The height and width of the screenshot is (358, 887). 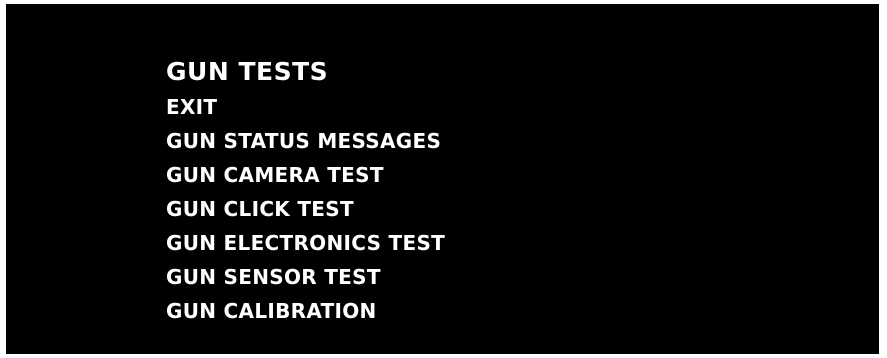 I want to click on menu-item-gun-calibration: GUN CALIBRATION, so click(x=305, y=311).